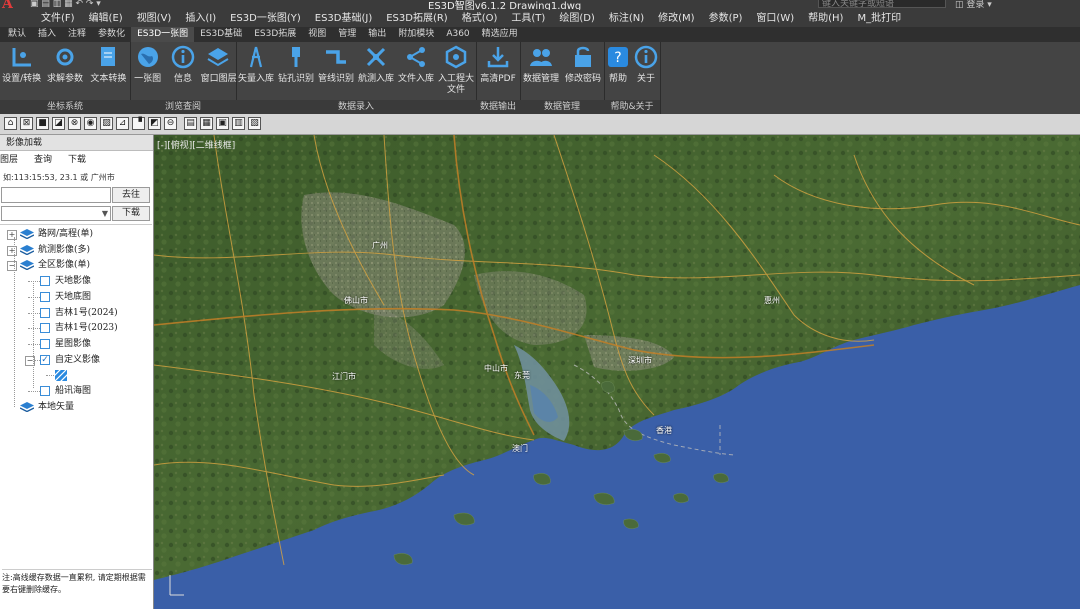 This screenshot has width=1080, height=609. I want to click on tree-item: 吉林1号(2023), so click(76, 328).